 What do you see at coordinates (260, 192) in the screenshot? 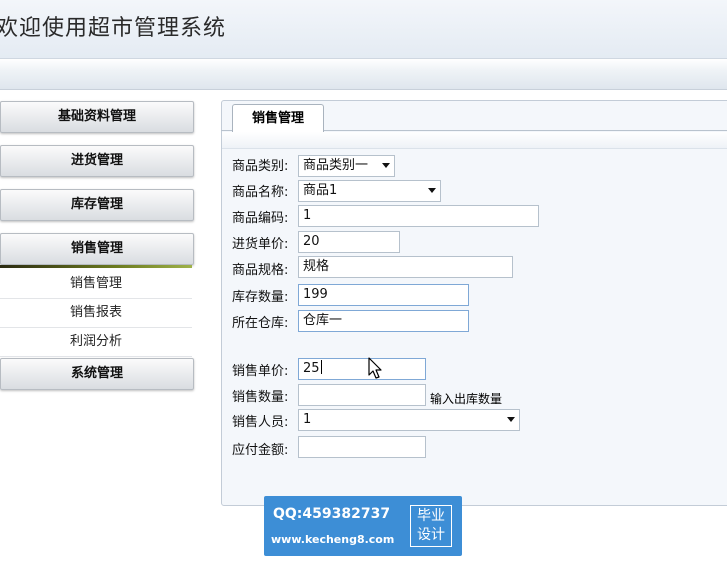
I see `name-label: 商品名称:` at bounding box center [260, 192].